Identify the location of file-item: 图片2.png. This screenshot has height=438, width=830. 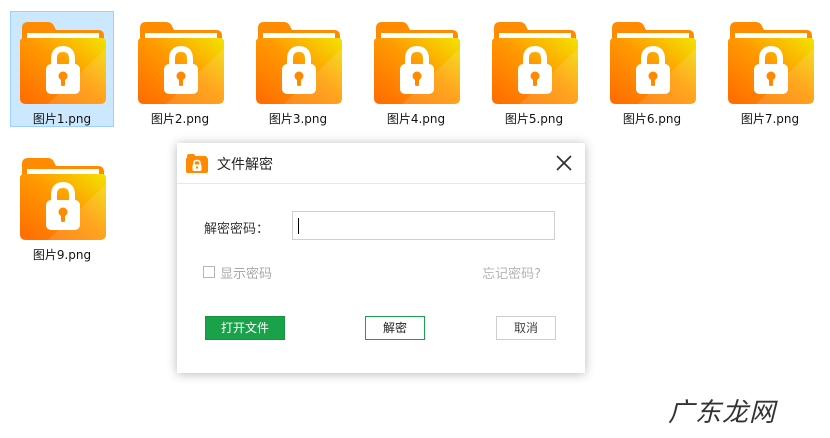
(180, 69).